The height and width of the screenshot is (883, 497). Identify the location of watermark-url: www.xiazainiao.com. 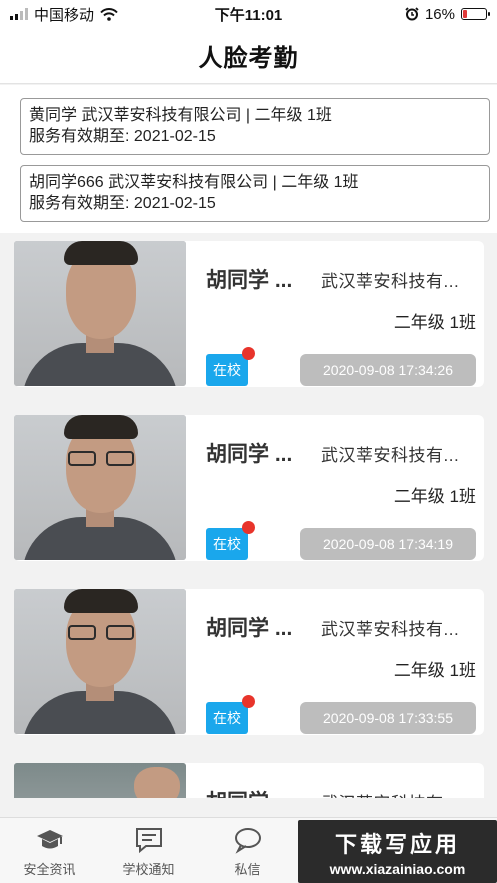
(397, 868).